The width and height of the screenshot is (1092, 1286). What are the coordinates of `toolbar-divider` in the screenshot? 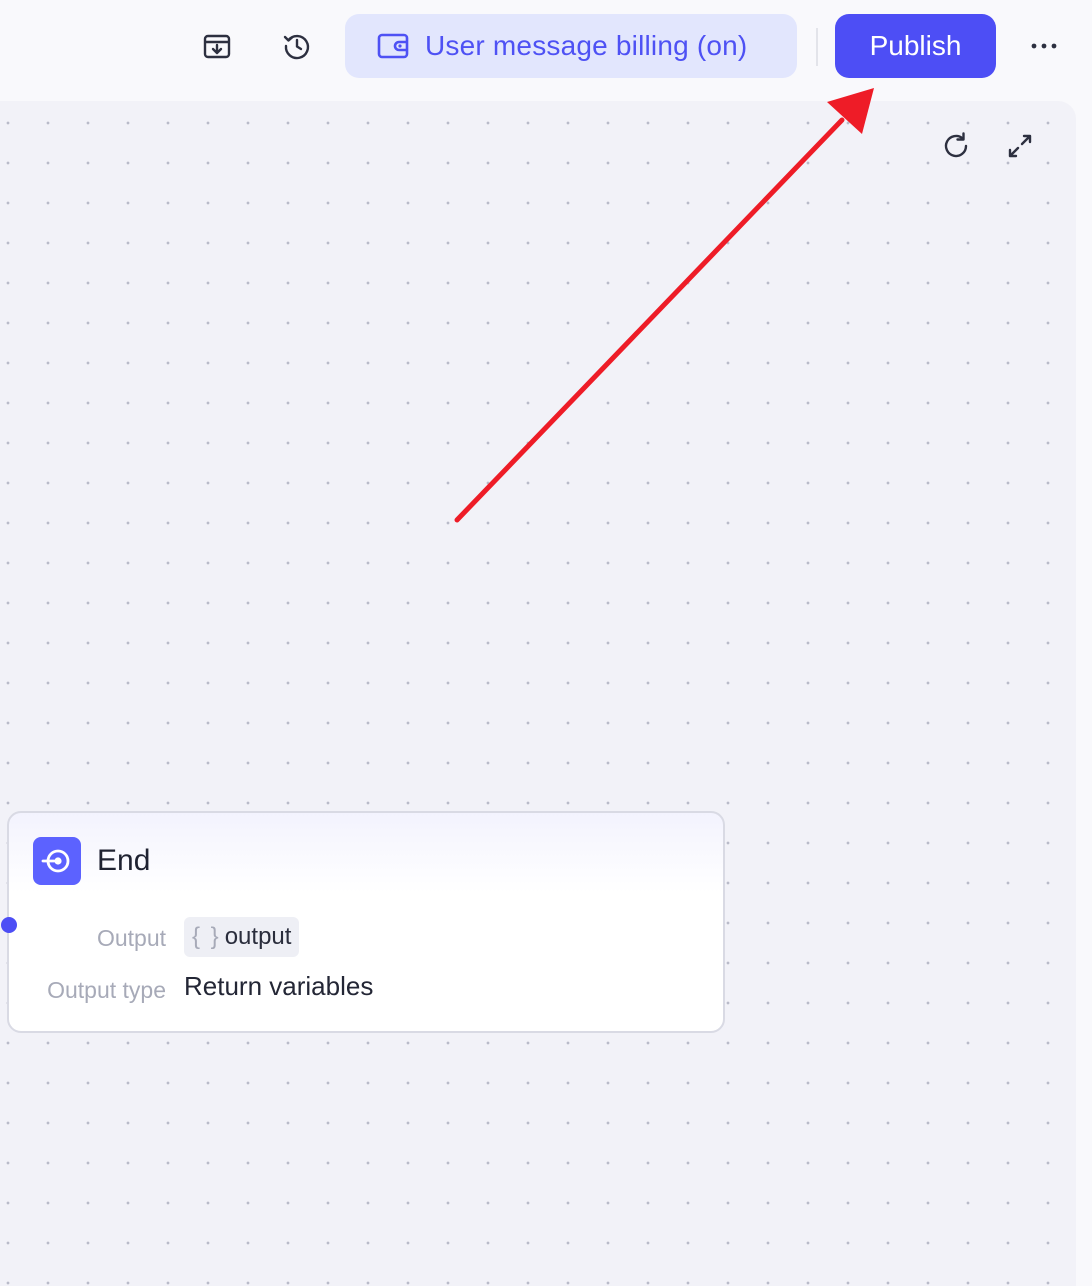 It's located at (817, 47).